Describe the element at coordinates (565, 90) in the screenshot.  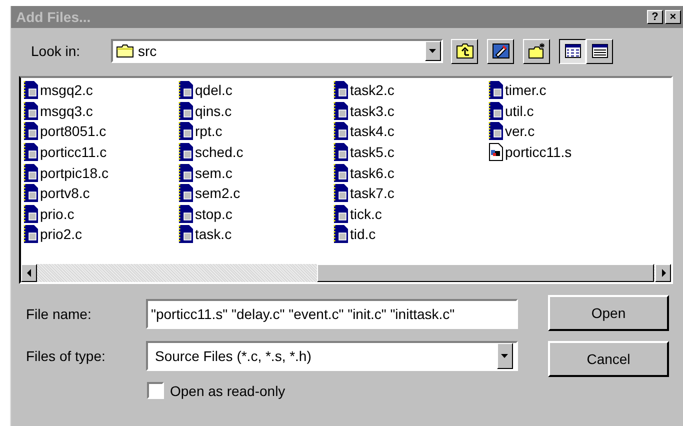
I see `file-item: timer.c` at that location.